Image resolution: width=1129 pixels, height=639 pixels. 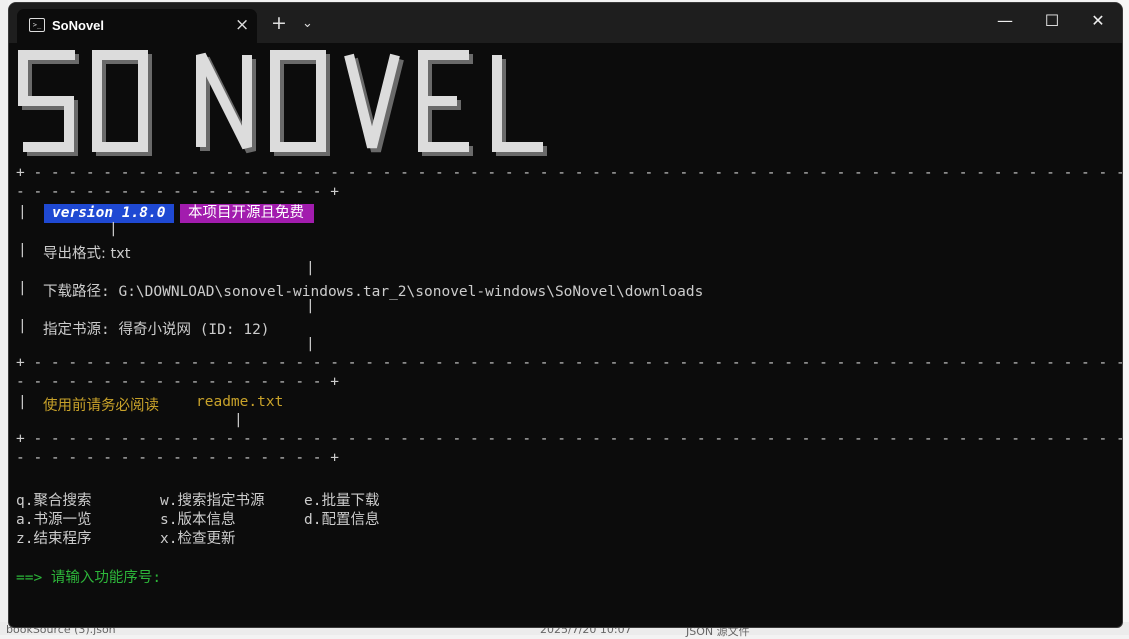 What do you see at coordinates (212, 501) in the screenshot?
I see `menu-item: w.搜索指定书源` at bounding box center [212, 501].